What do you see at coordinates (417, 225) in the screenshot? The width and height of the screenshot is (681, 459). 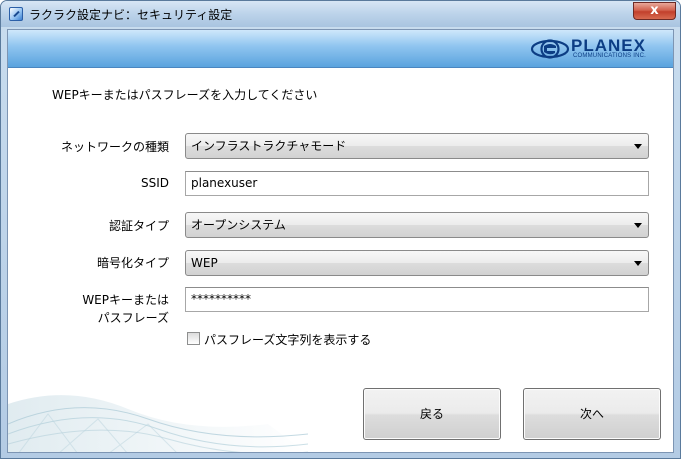 I see `auth-type-select: オープンシステム` at bounding box center [417, 225].